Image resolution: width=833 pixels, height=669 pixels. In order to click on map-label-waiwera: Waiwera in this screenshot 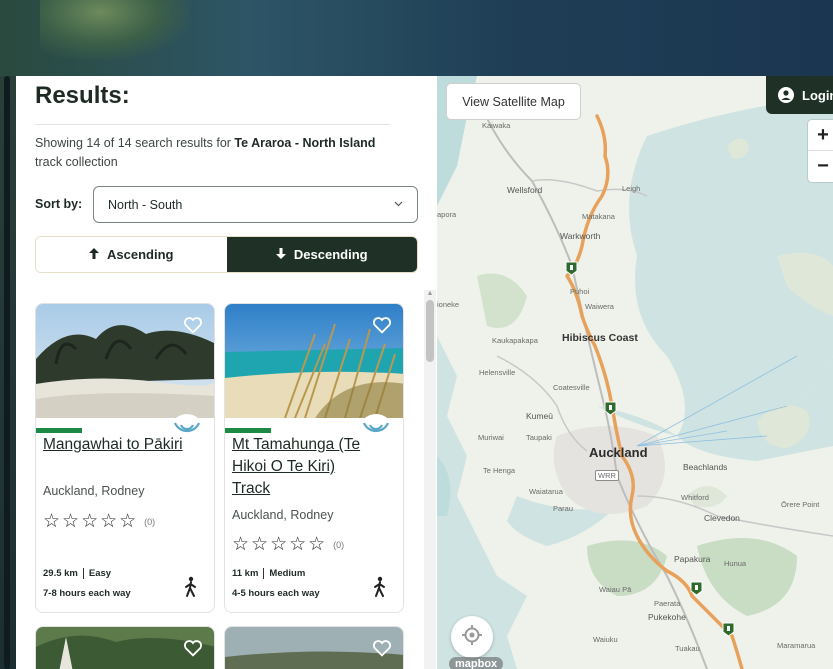, I will do `click(599, 306)`.